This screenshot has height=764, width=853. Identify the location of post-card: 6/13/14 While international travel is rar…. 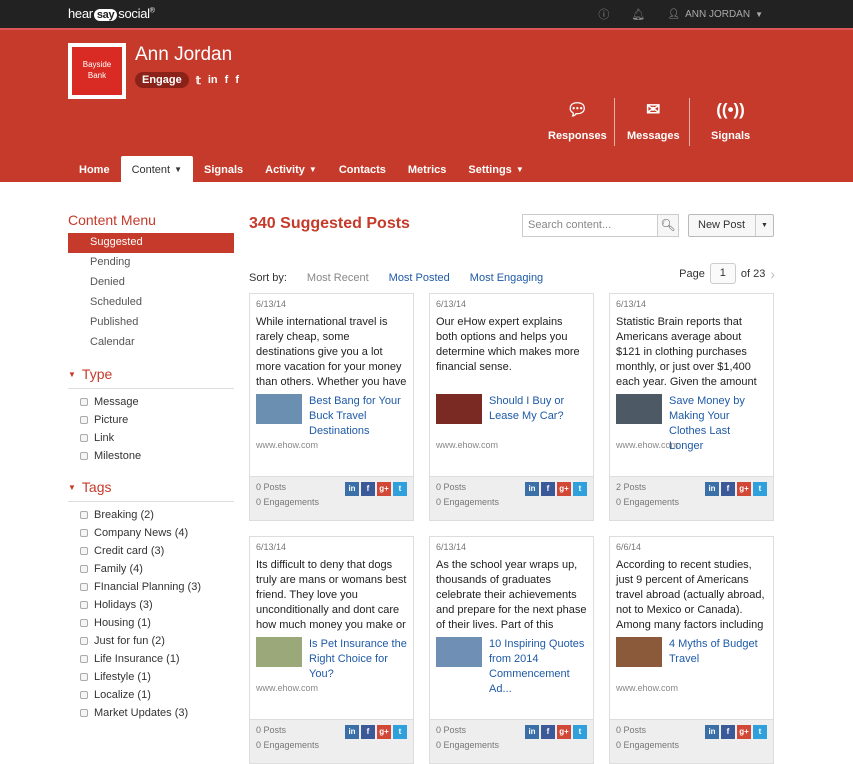
(331, 407).